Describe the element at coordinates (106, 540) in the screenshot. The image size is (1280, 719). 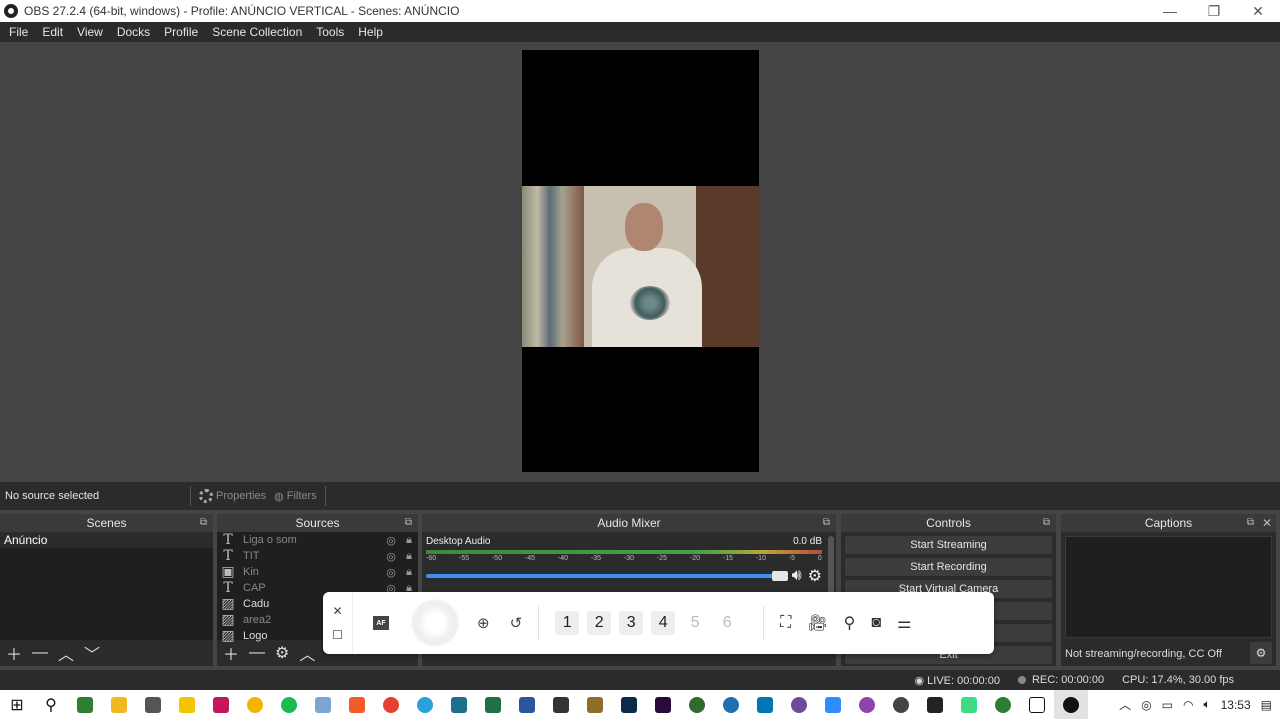
I see `scene-item: Anúncio` at that location.